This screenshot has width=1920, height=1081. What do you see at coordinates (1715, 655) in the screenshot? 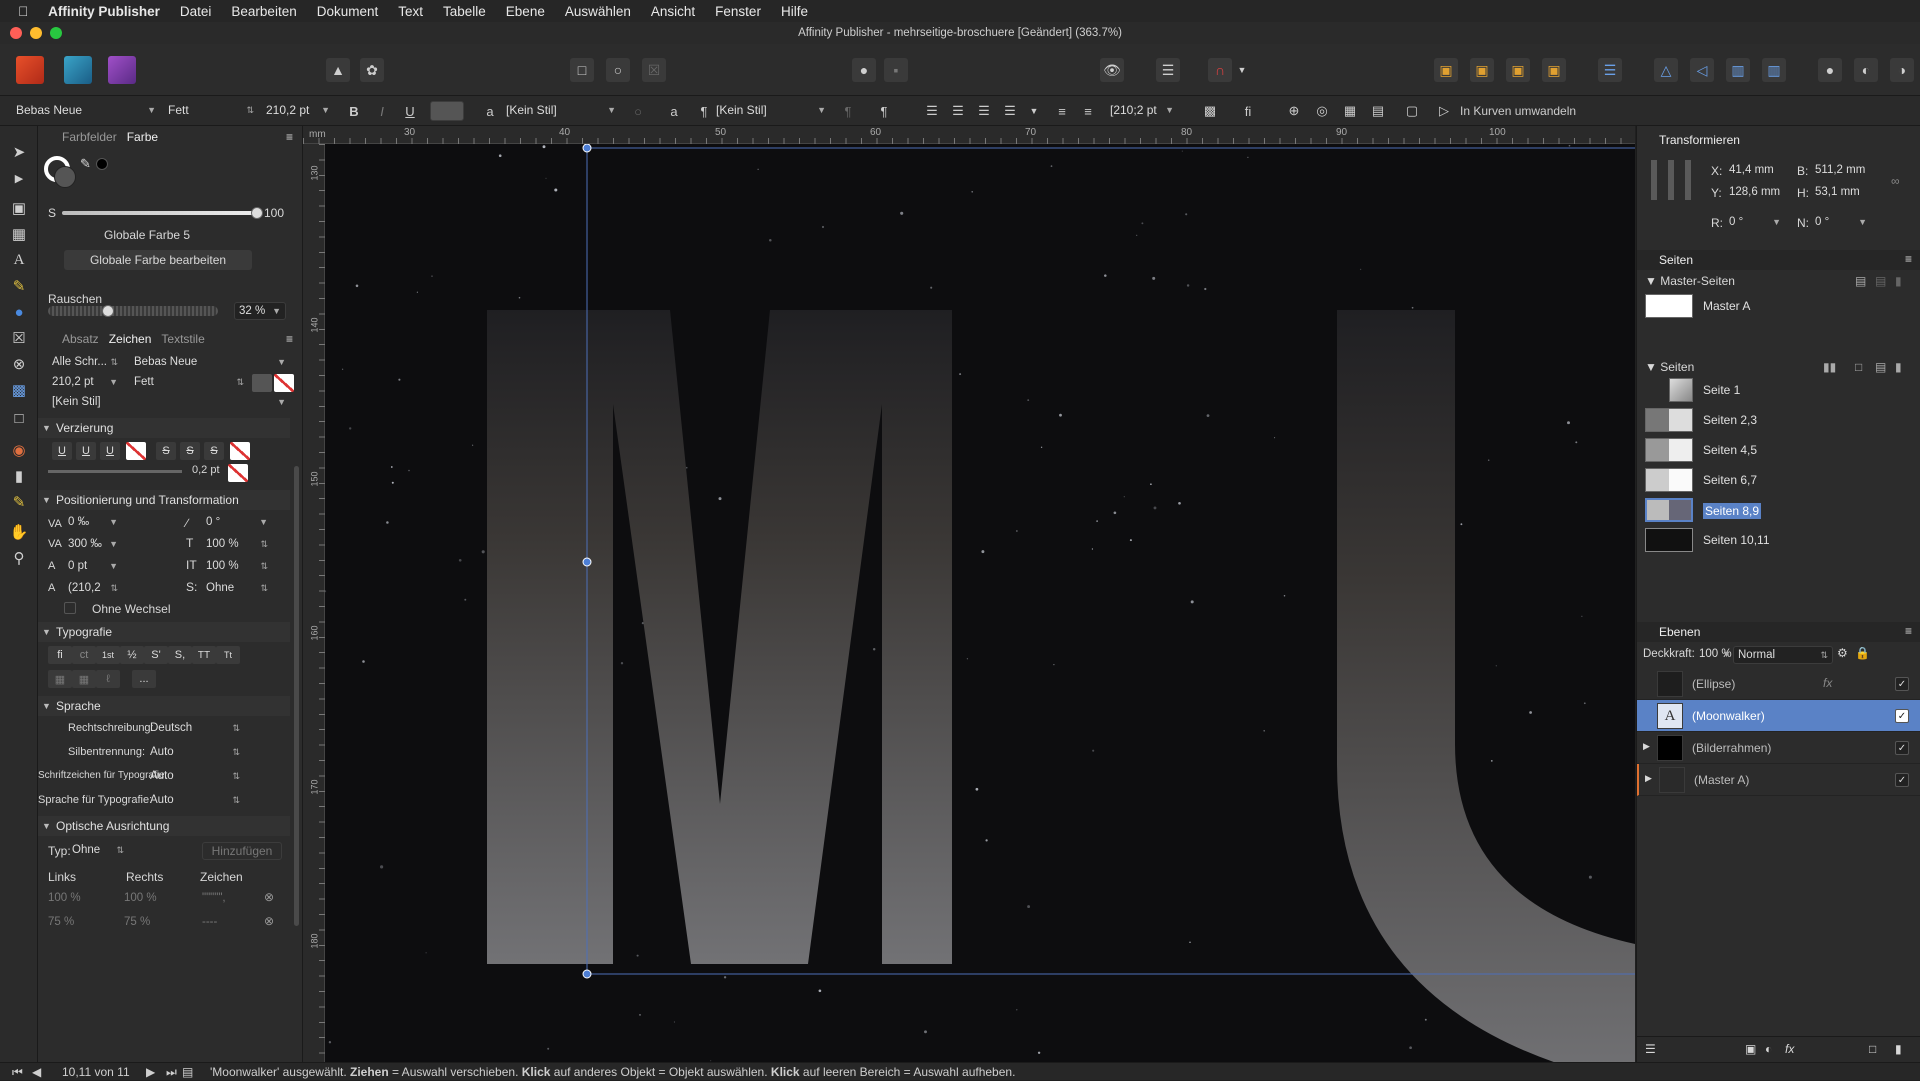
I see `opacity-field: 100 % ▼` at bounding box center [1715, 655].